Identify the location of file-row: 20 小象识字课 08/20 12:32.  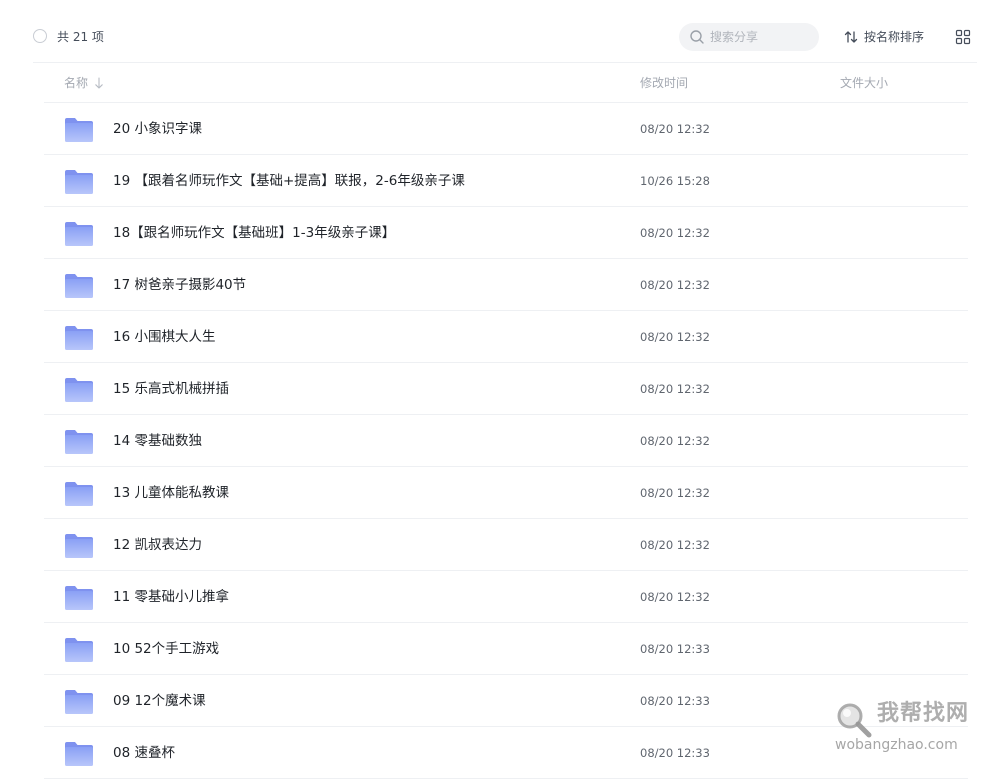
(506, 129).